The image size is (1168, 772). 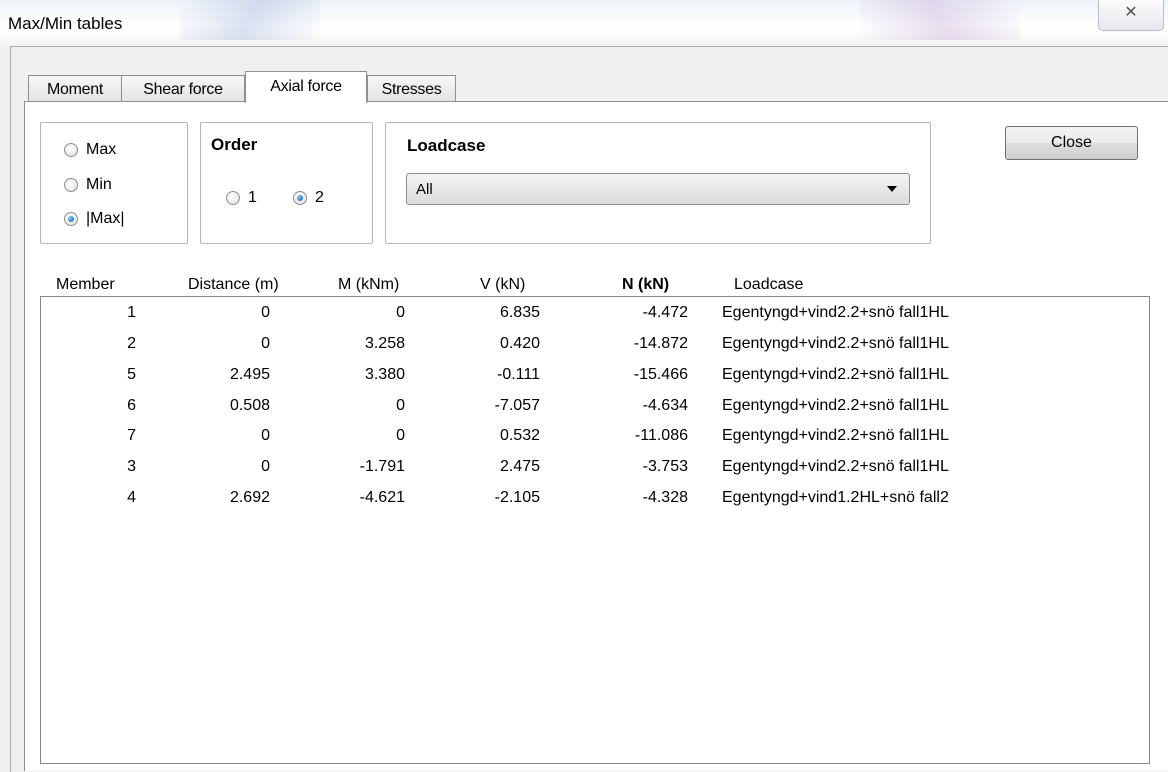 I want to click on cell-axial: -4.328, so click(x=665, y=497).